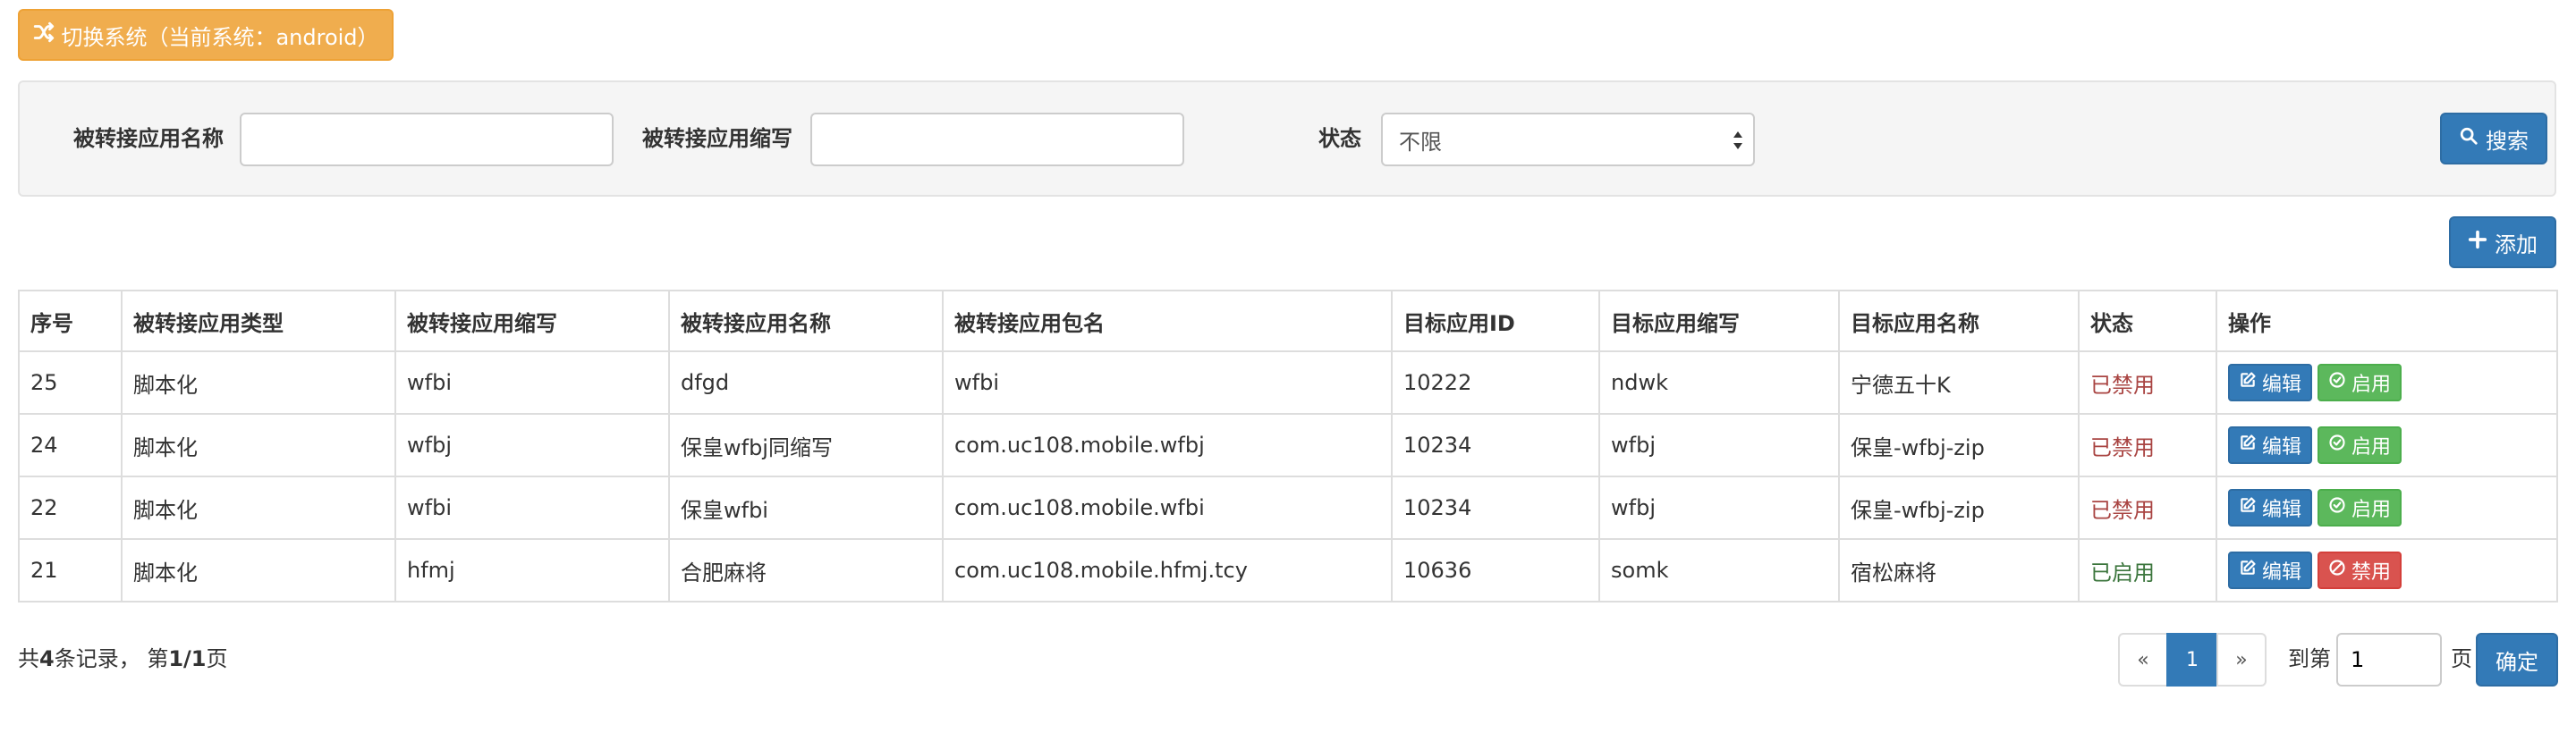  Describe the element at coordinates (806, 382) in the screenshot. I see `cell-name: dfgd` at that location.